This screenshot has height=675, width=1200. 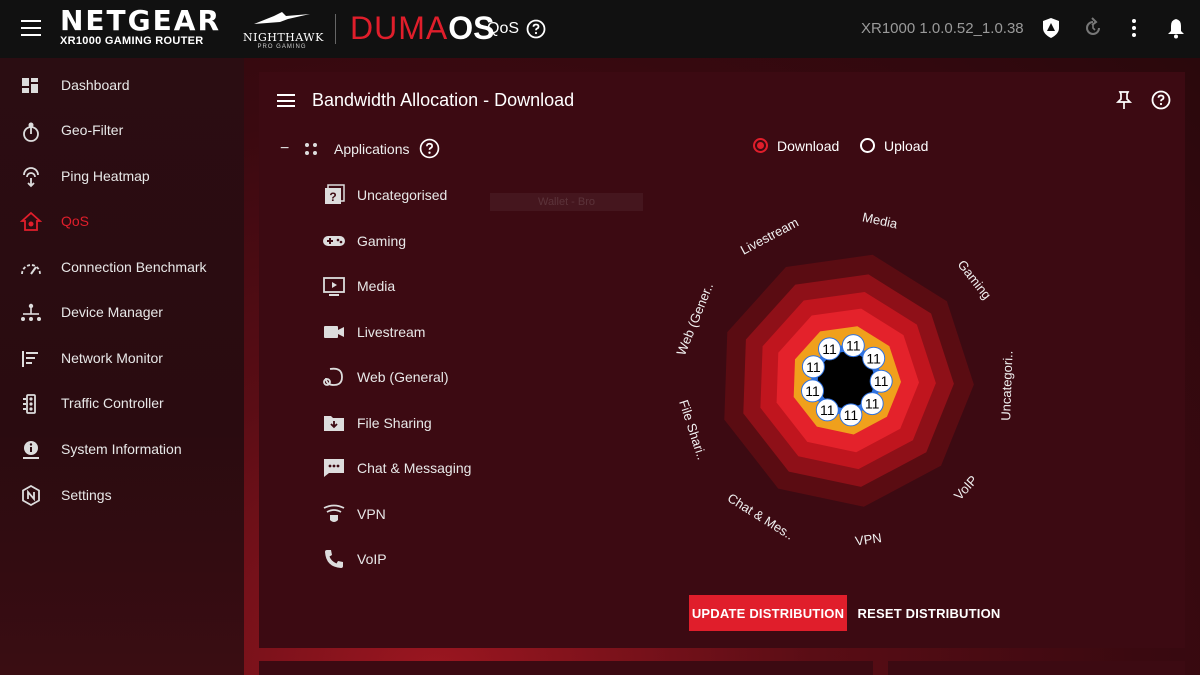 What do you see at coordinates (31, 496) in the screenshot?
I see `settings-icon` at bounding box center [31, 496].